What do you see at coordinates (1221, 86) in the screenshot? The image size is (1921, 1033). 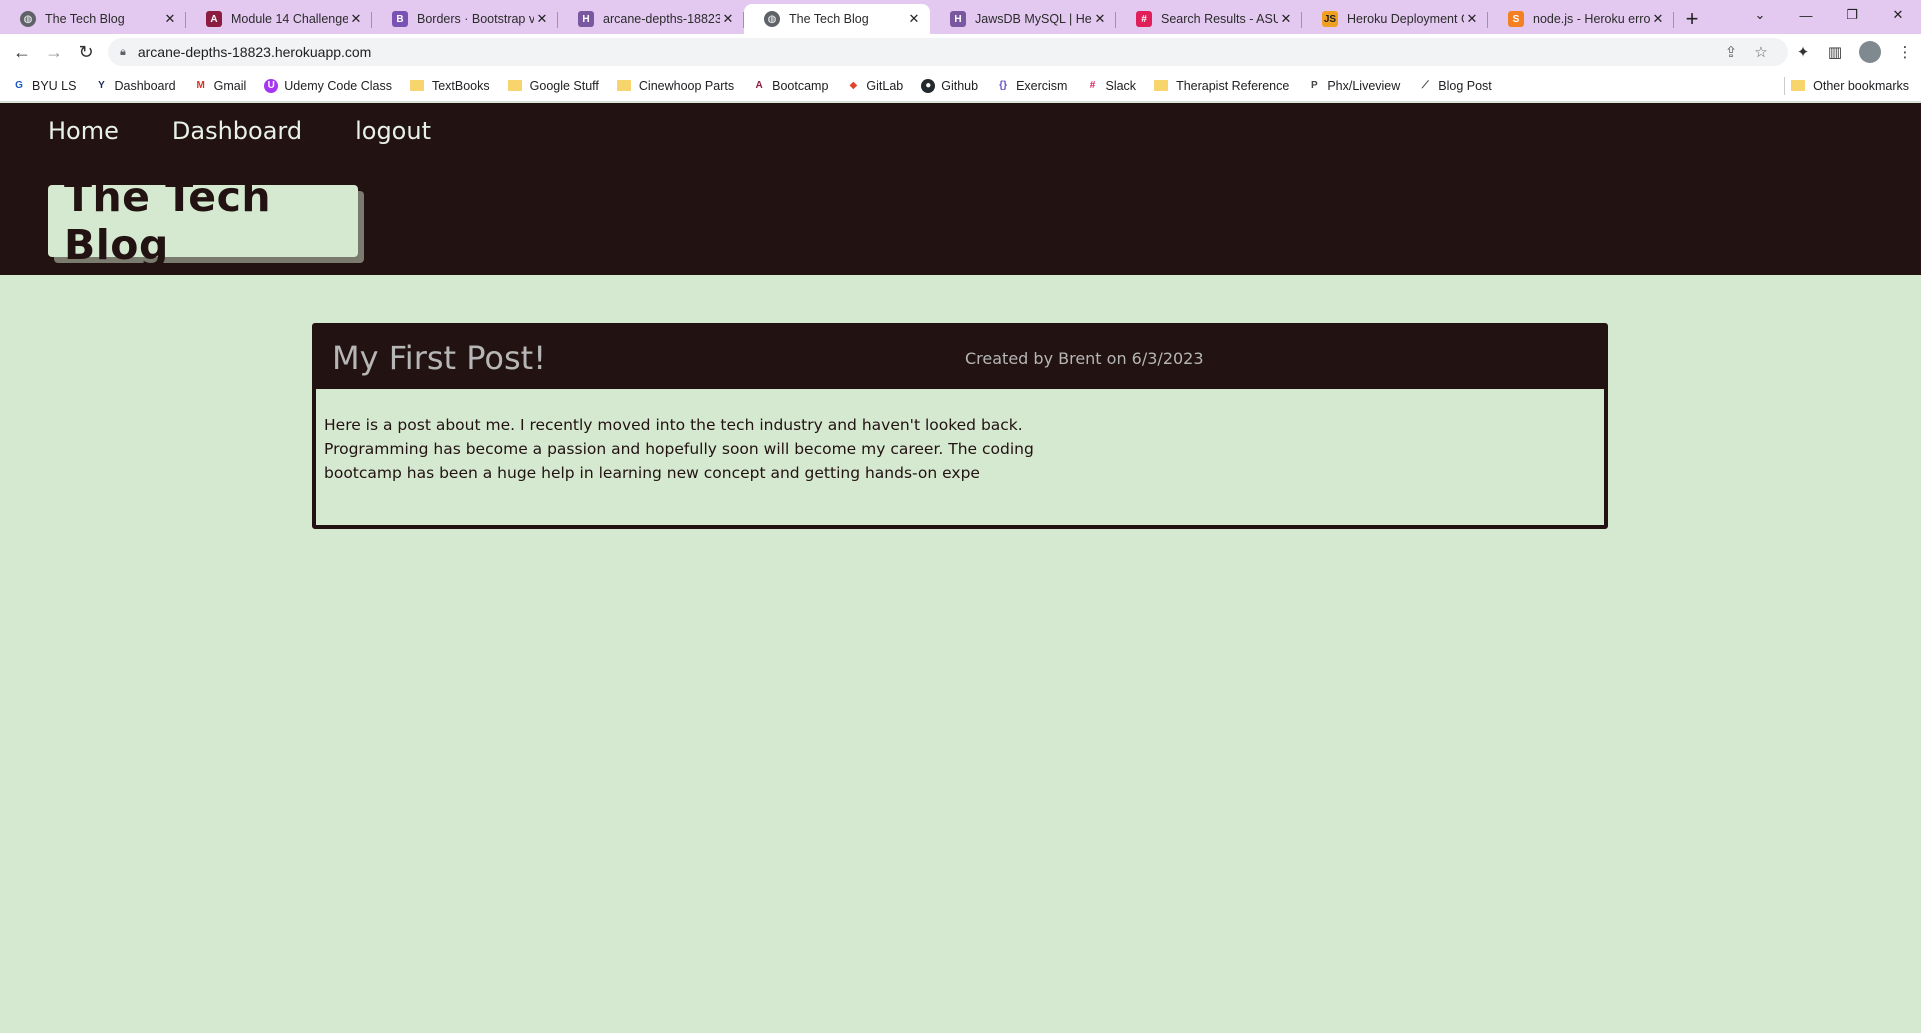 I see `bookmark-therapist: Therapist Reference` at bounding box center [1221, 86].